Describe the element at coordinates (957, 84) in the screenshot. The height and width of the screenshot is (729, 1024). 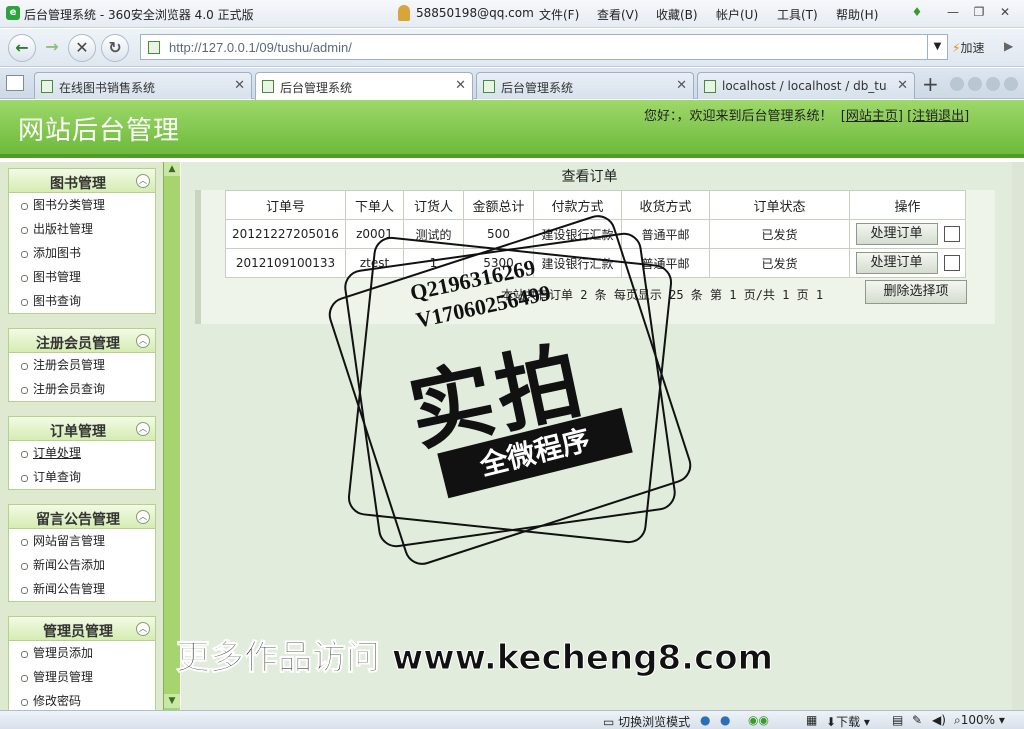
I see `tab-scroll-left-icon` at that location.